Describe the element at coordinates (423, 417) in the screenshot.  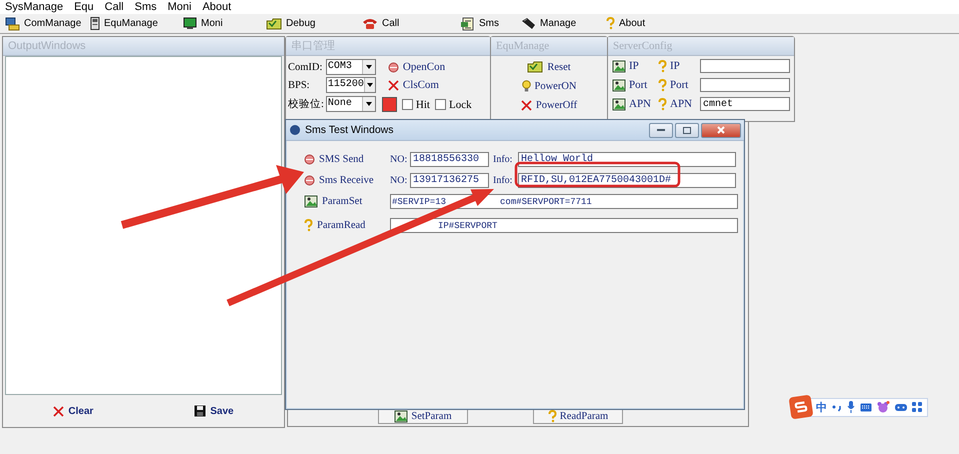
I see `param-button: SetParam` at that location.